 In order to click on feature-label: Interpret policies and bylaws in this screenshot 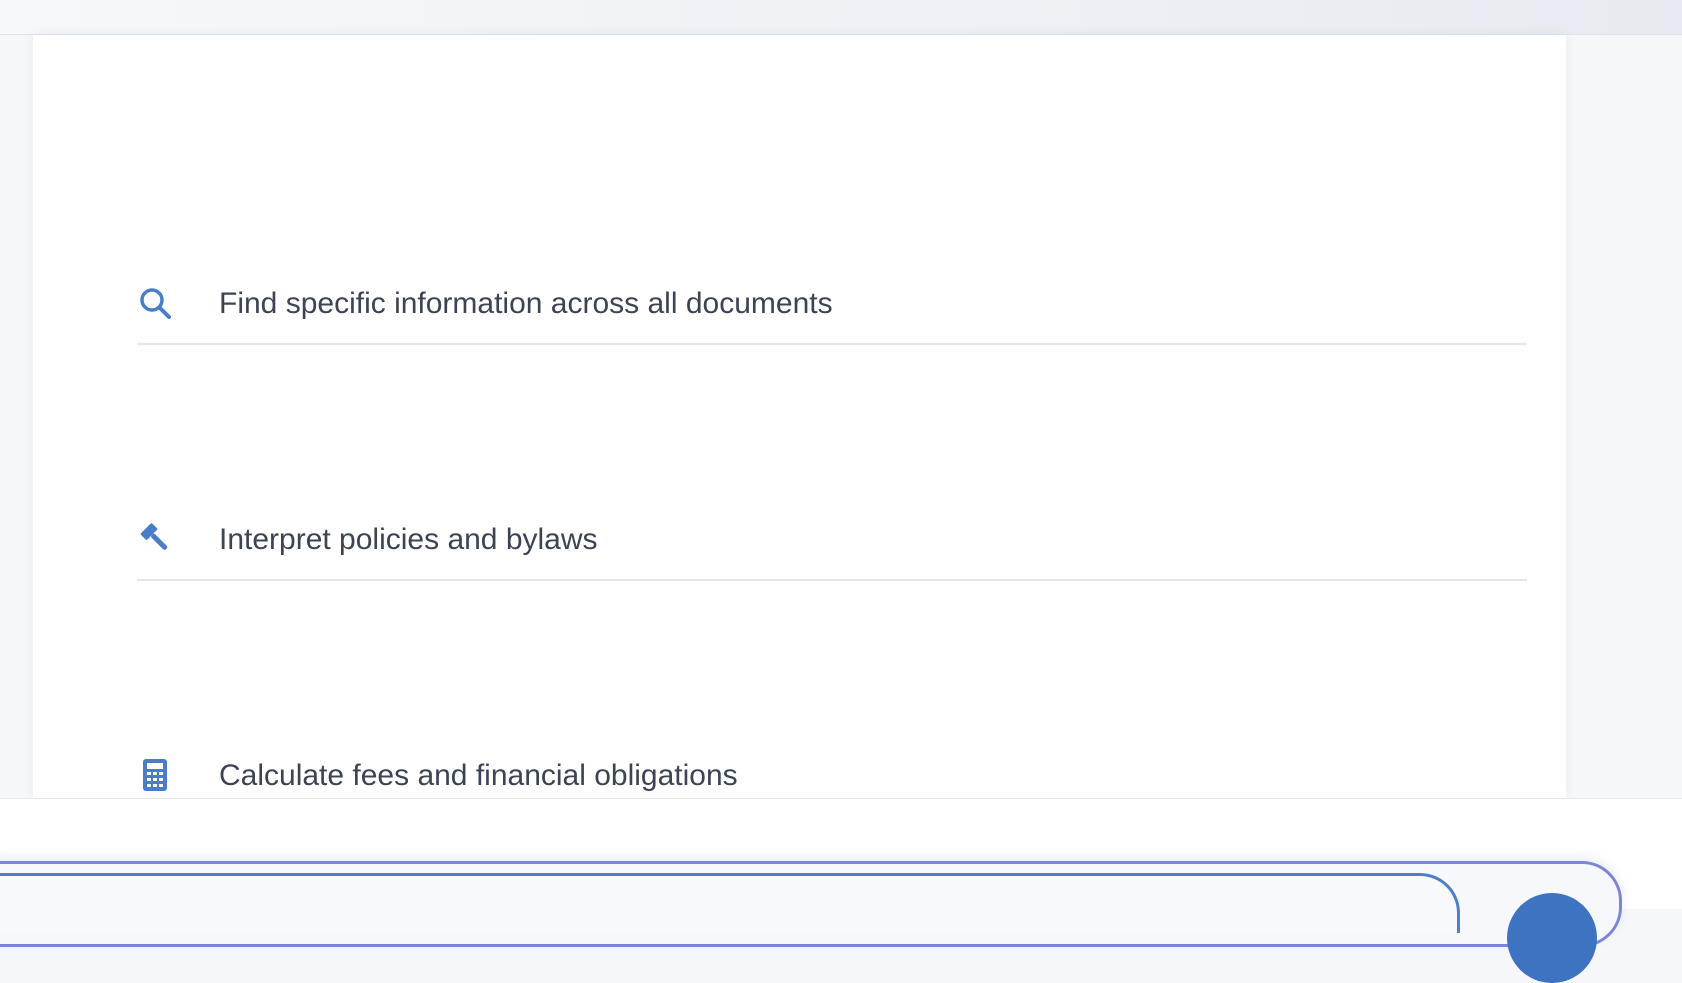, I will do `click(408, 539)`.